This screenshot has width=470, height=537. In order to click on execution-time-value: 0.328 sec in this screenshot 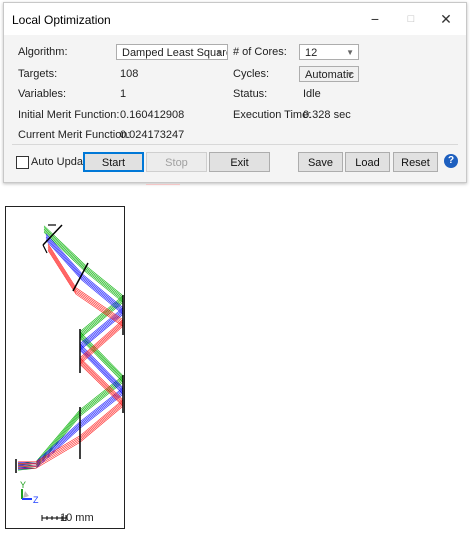, I will do `click(327, 115)`.